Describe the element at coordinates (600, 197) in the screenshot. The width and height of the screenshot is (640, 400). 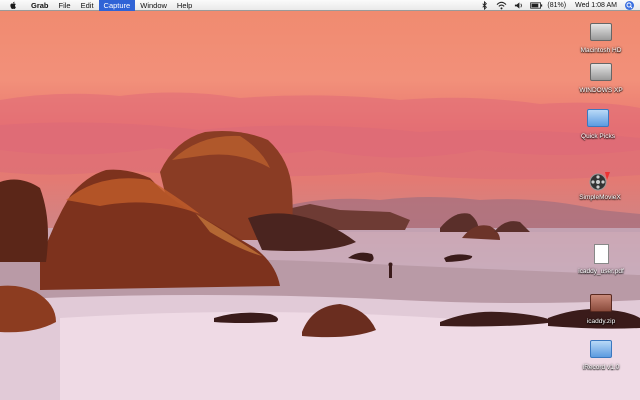
I see `desktop-icon-label: SimpleMovieX` at that location.